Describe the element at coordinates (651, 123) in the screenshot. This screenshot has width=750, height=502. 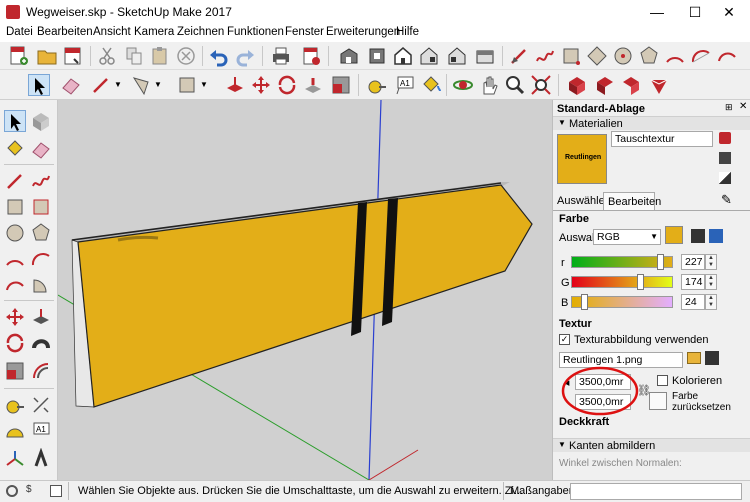
I see `materials-panel-header: ▼ Materialien` at that location.